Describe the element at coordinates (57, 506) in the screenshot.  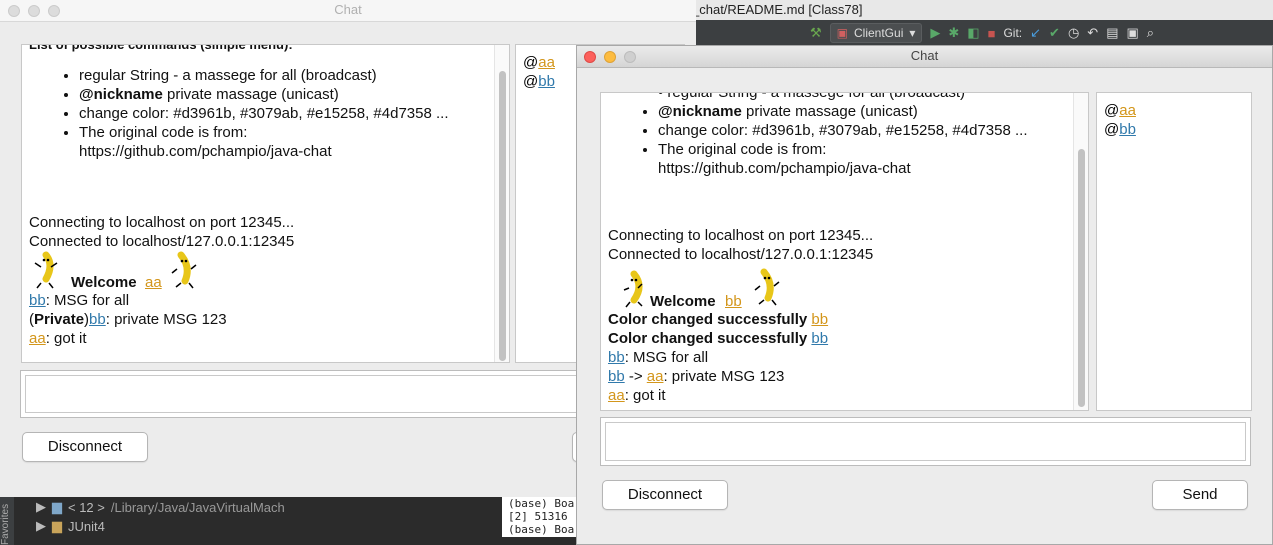
I see `folder-icon: ▆` at that location.